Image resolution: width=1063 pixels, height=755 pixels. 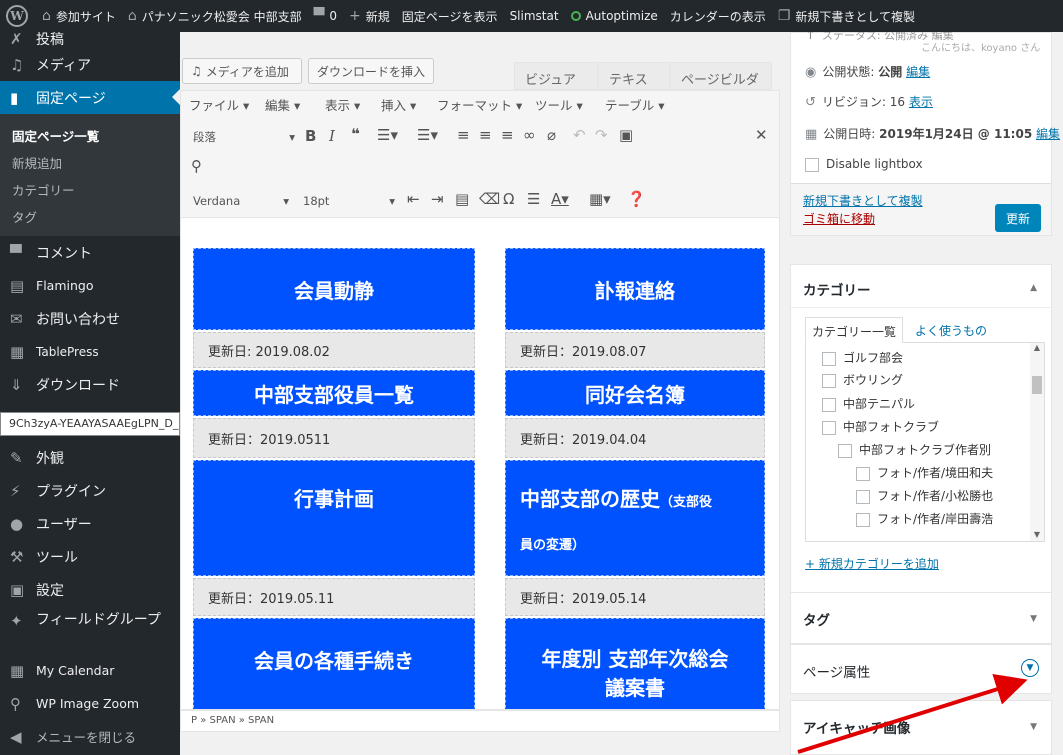 What do you see at coordinates (1048, 134) in the screenshot?
I see `publish-date-edit-link: 編集` at bounding box center [1048, 134].